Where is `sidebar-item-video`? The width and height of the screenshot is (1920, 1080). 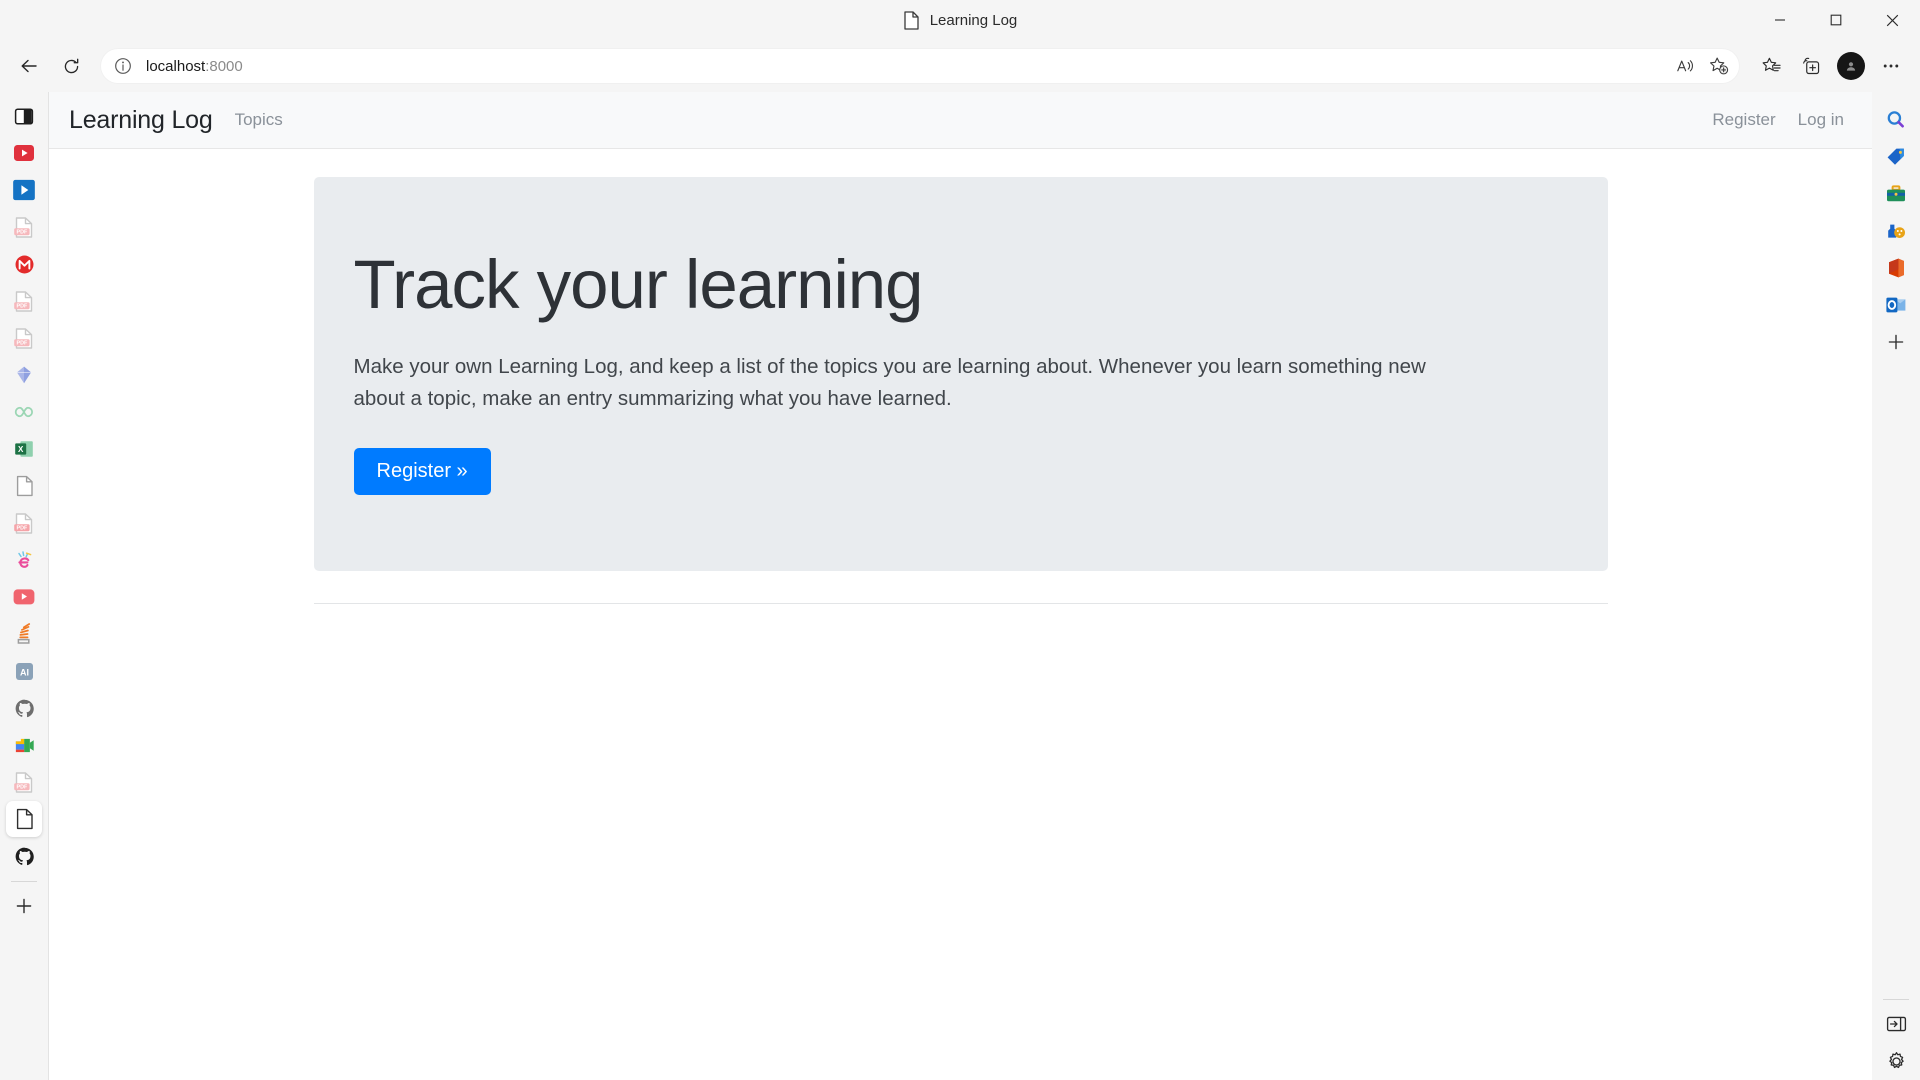
sidebar-item-video is located at coordinates (24, 190).